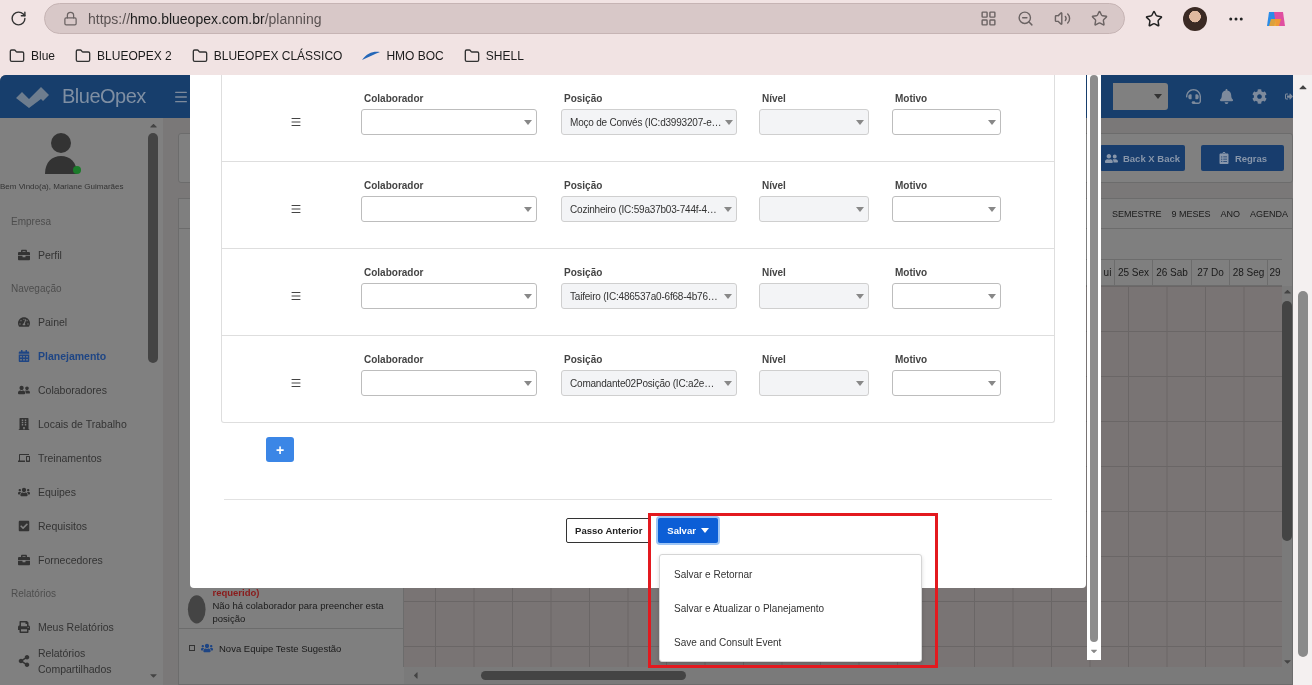  I want to click on day-header: 25 Sex, so click(1133, 272).